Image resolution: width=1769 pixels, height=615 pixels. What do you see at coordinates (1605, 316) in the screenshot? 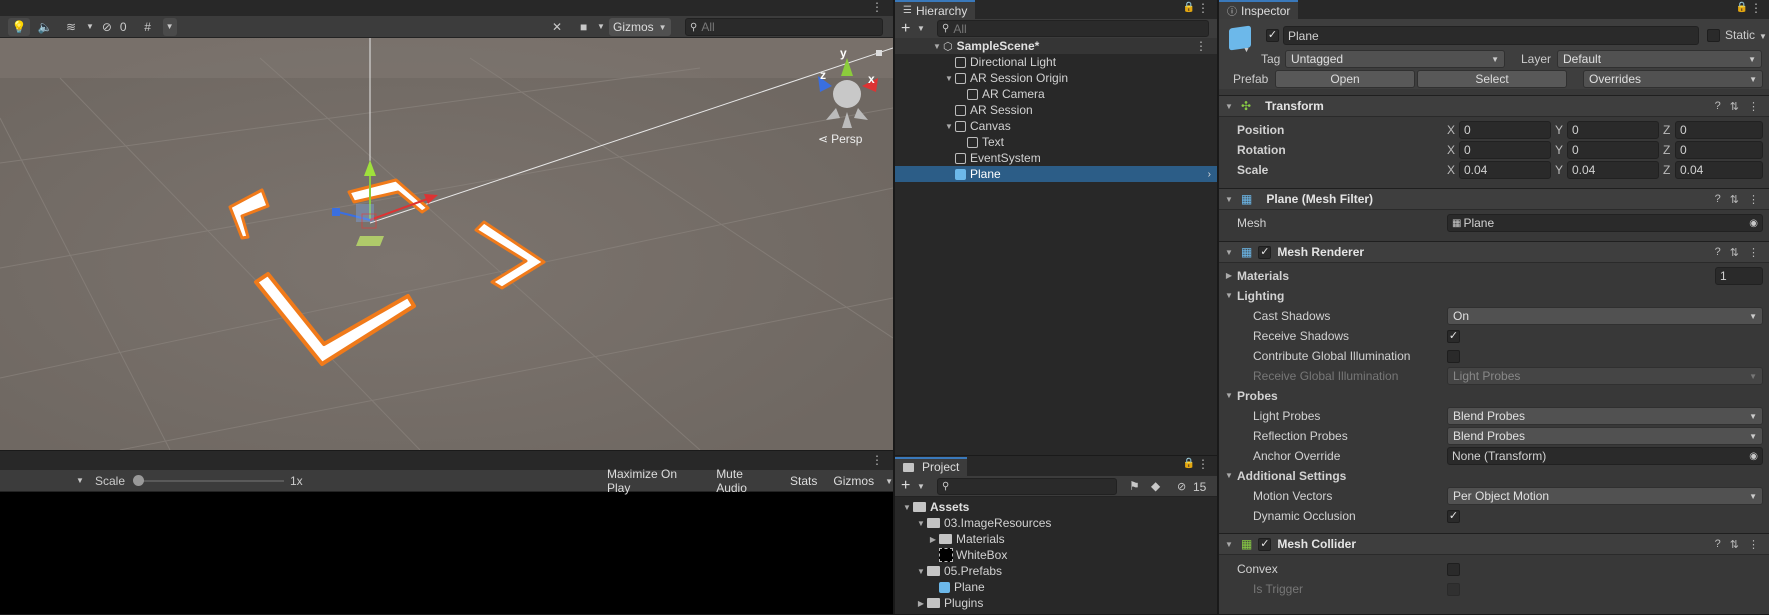
I see `cast-shadows-dropdown: On ▼` at bounding box center [1605, 316].